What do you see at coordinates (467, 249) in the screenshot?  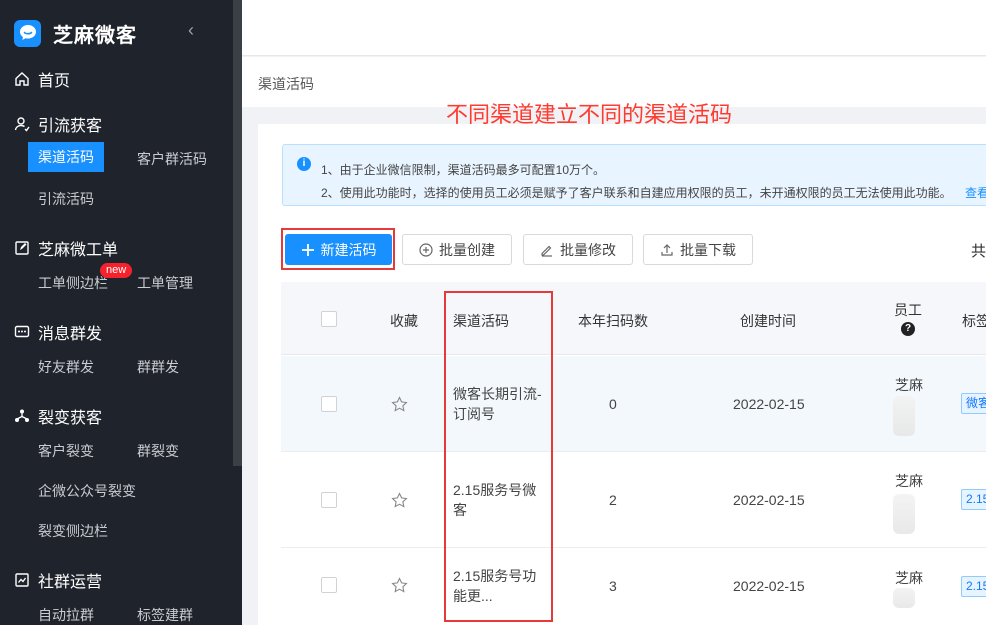 I see `batch-create-label: 批量创建` at bounding box center [467, 249].